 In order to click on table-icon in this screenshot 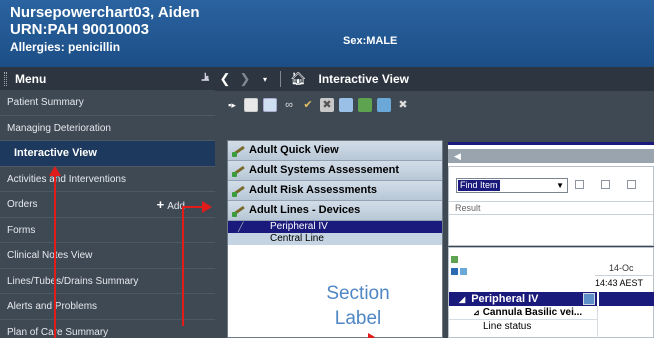, I will do `click(251, 105)`.